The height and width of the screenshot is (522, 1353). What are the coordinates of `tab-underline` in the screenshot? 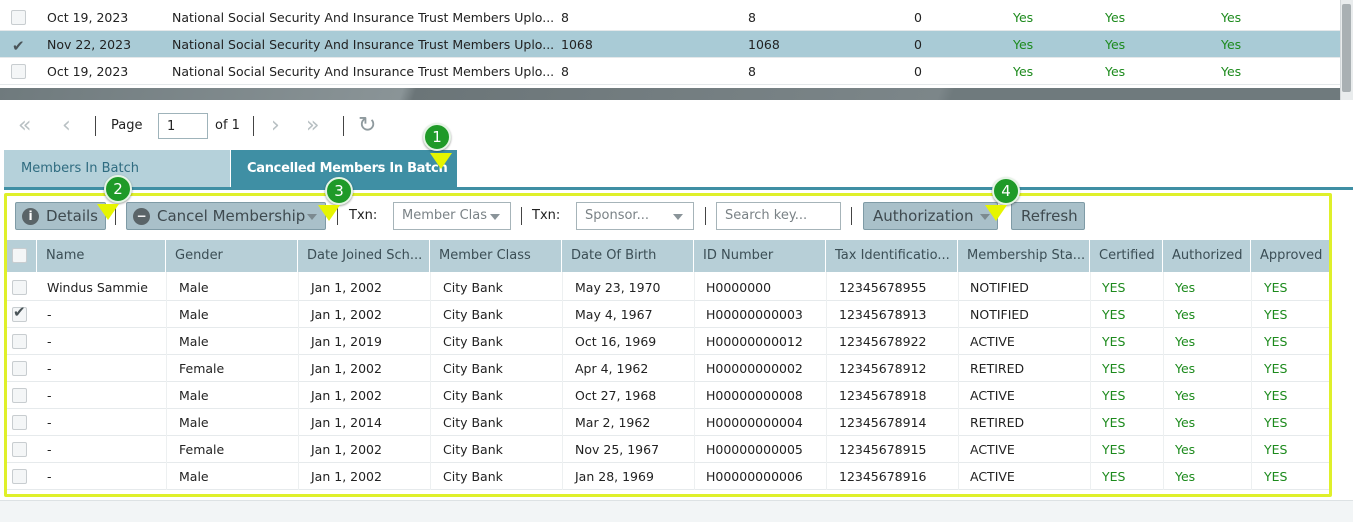 It's located at (678, 188).